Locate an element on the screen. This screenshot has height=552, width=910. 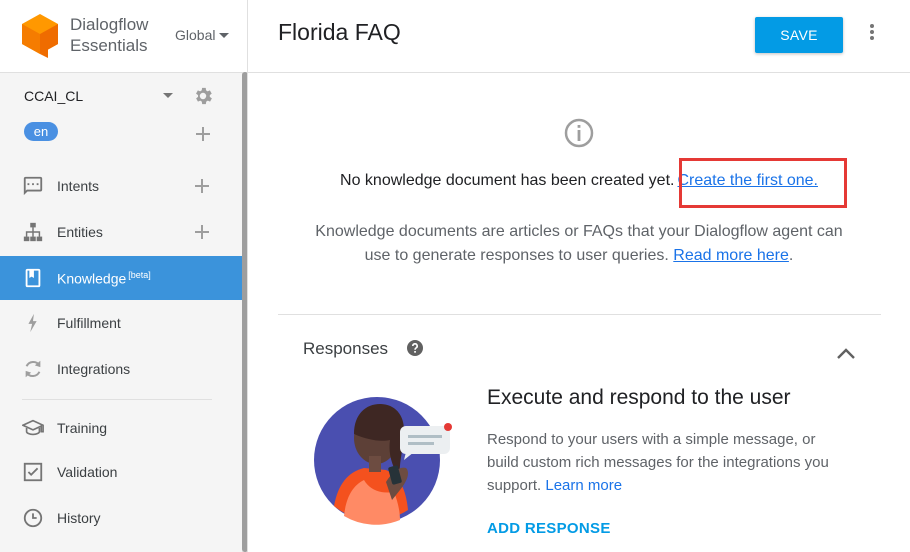
sidebar-item-validation: Validation is located at coordinates (121, 472).